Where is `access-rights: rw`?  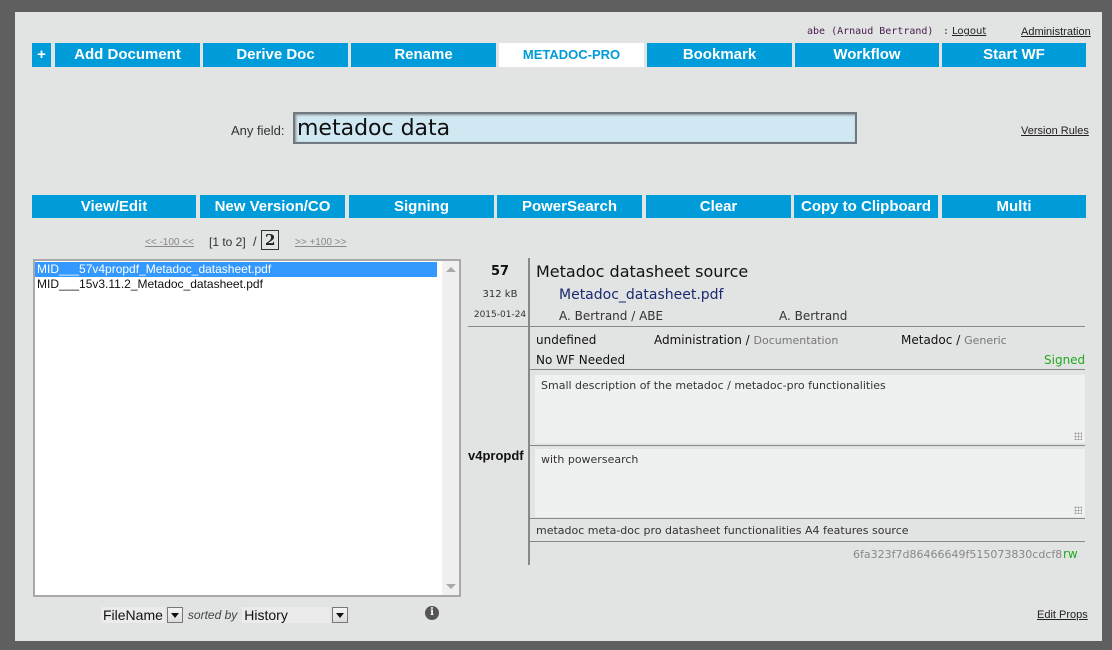 access-rights: rw is located at coordinates (1070, 554).